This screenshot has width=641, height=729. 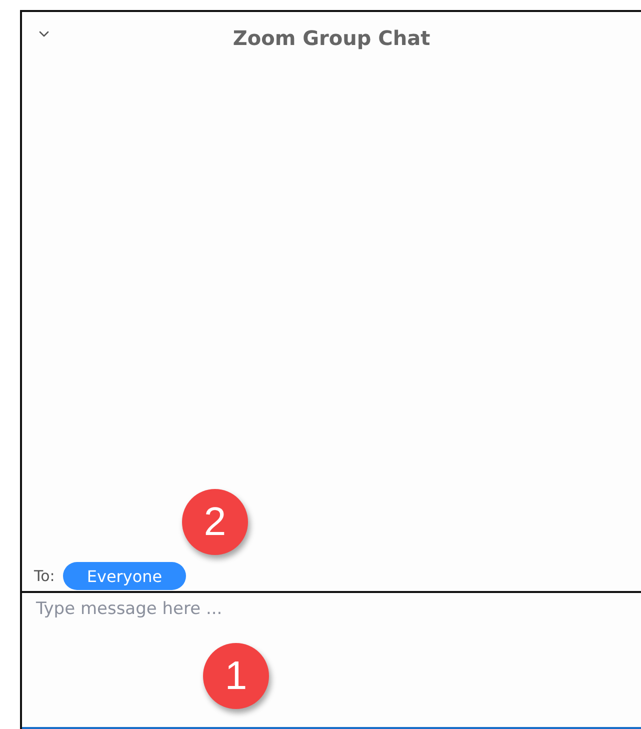 What do you see at coordinates (124, 576) in the screenshot?
I see `recipient-button: Everyone` at bounding box center [124, 576].